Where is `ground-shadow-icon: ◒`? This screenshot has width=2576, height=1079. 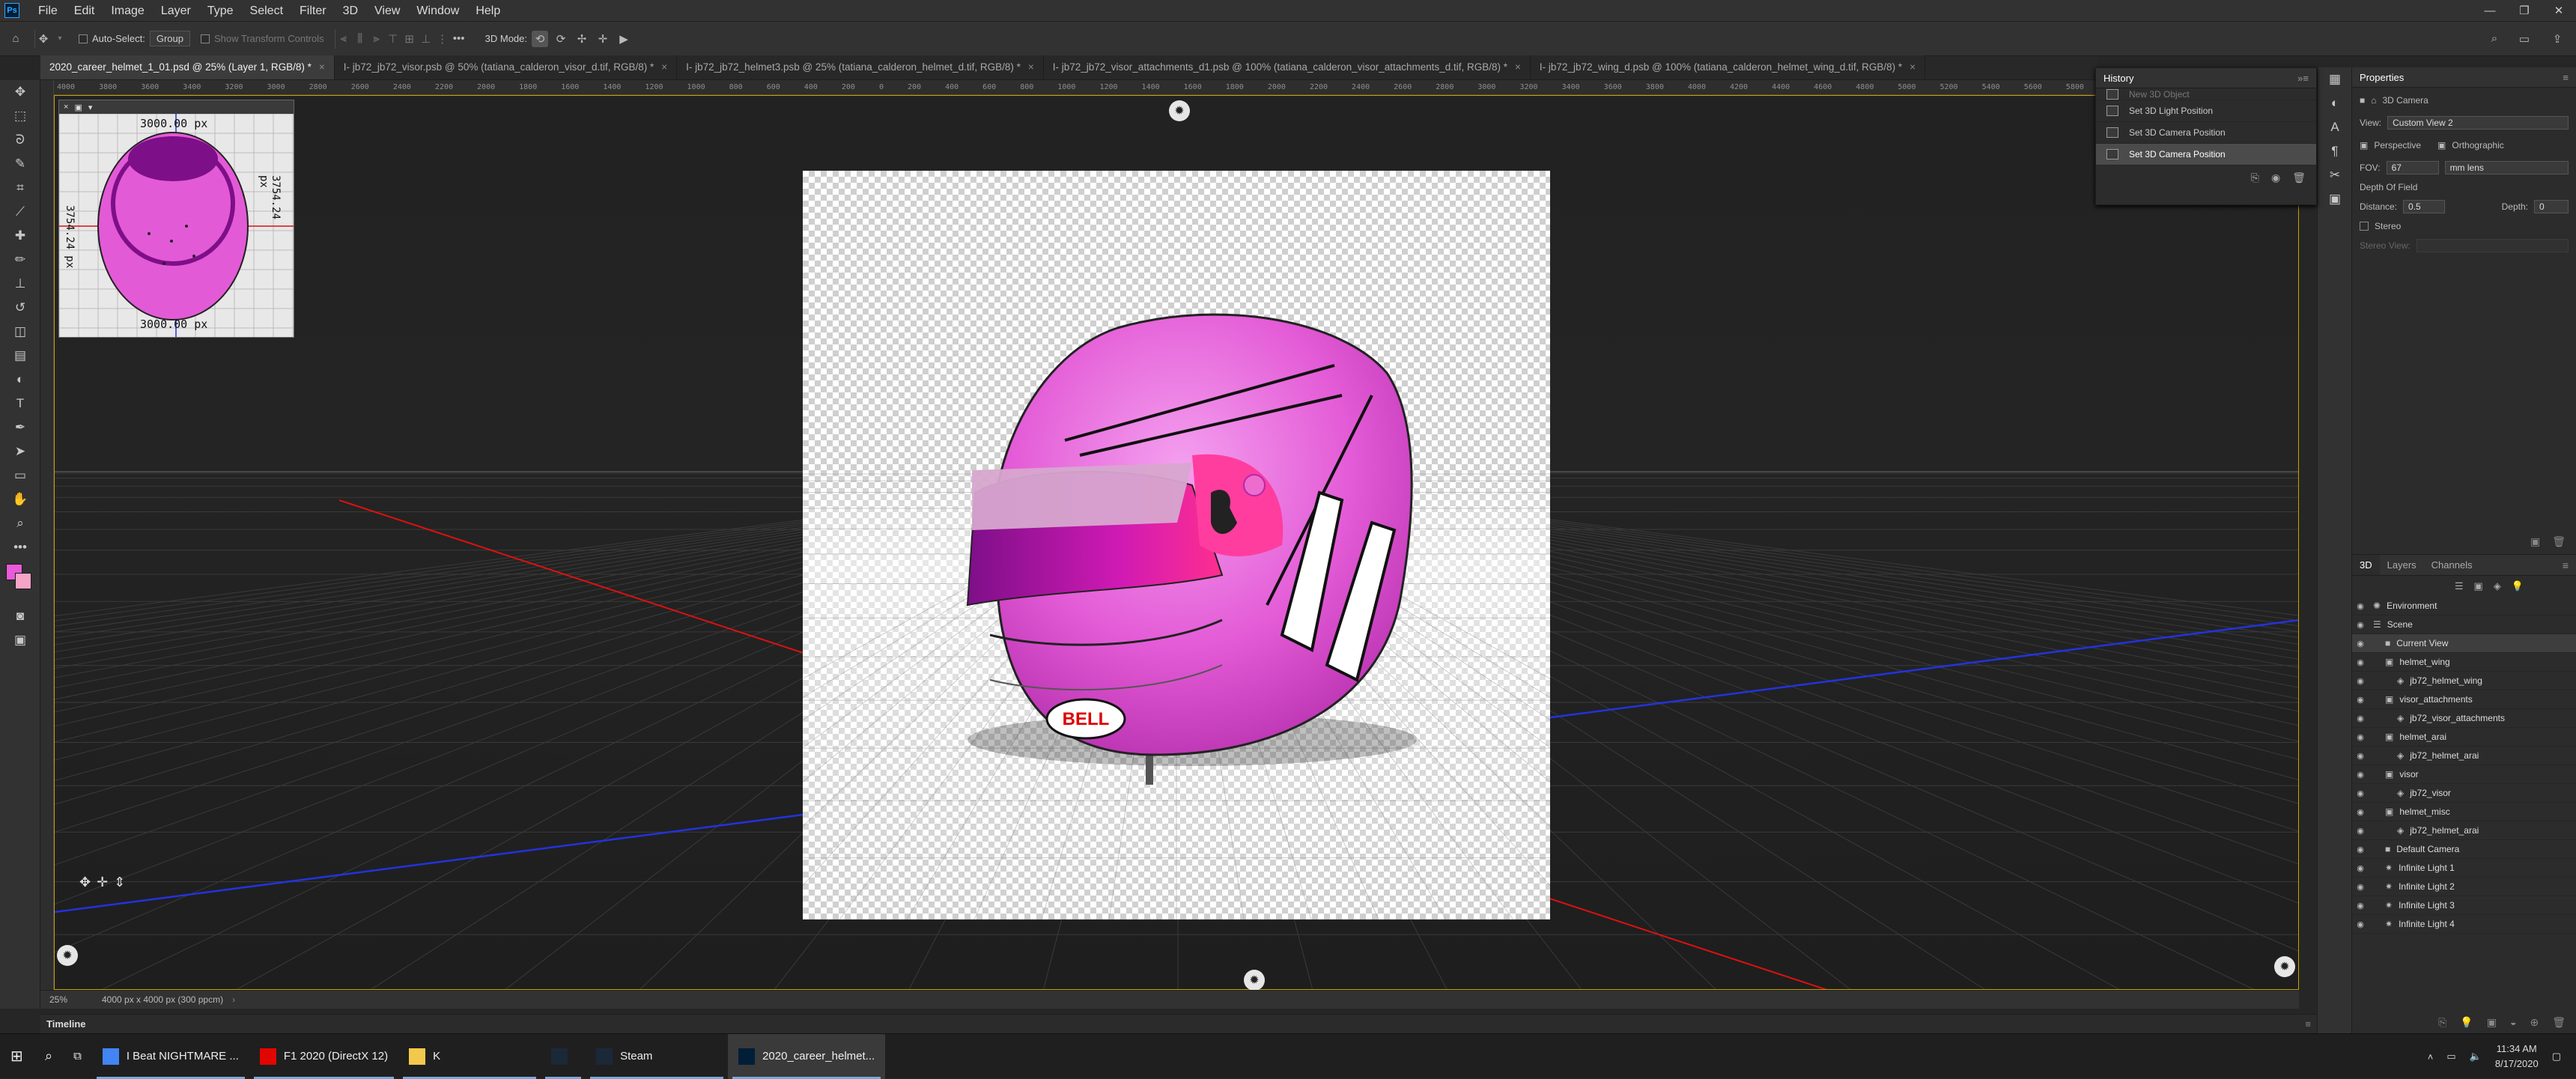
ground-shadow-icon: ◒ is located at coordinates (2513, 1023).